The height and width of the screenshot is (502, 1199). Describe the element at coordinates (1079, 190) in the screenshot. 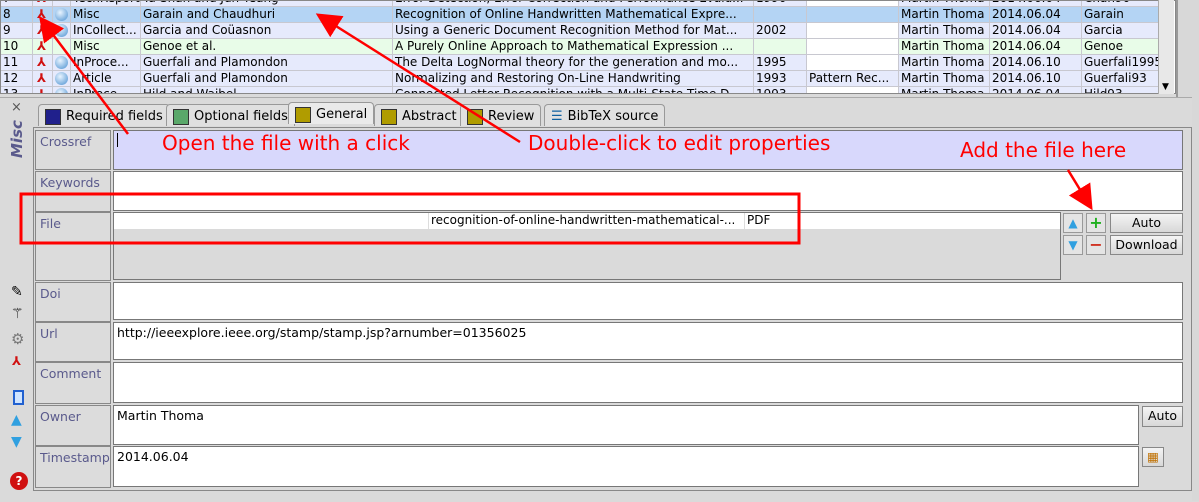

I see `add-file-arrow` at that location.